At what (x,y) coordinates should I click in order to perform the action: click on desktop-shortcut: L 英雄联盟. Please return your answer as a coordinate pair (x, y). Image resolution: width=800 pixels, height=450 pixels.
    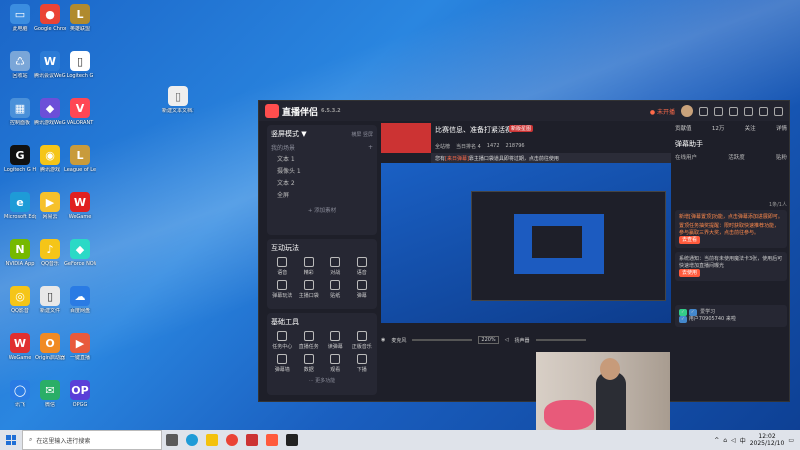
    Looking at the image, I should click on (80, 18).